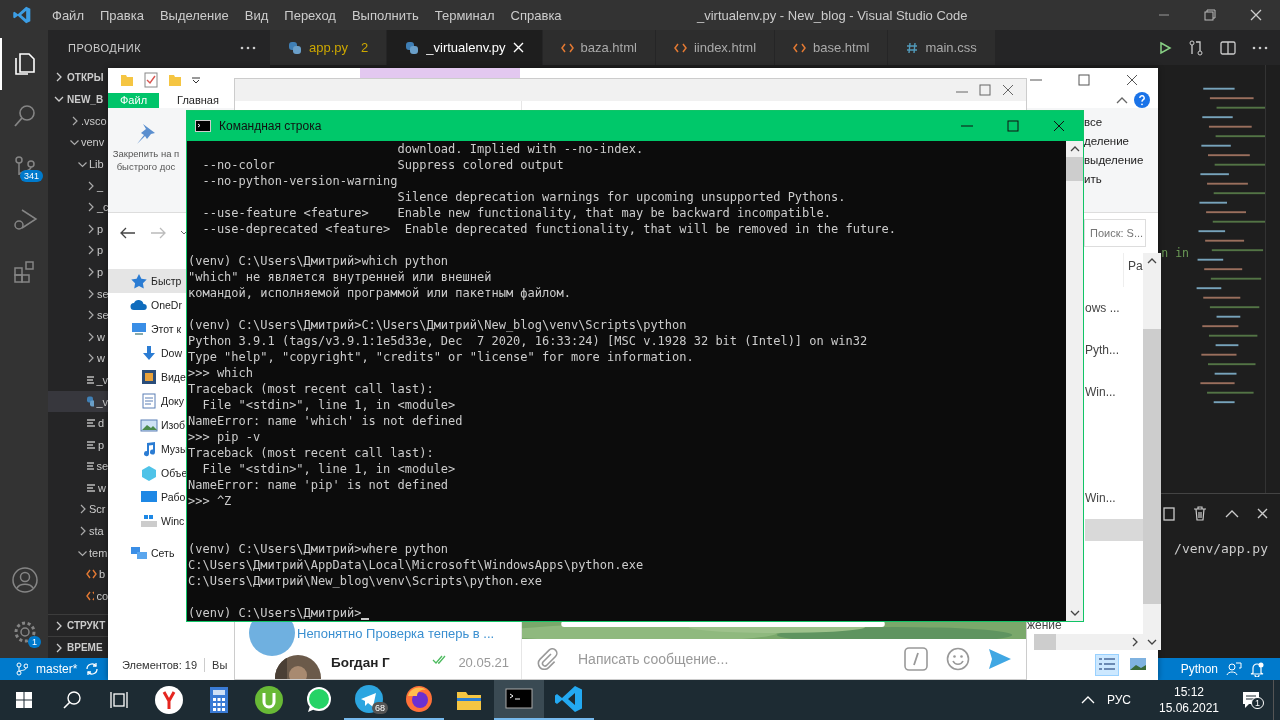 Image resolution: width=1280 pixels, height=720 pixels. I want to click on menu-item: Файл, so click(68, 15).